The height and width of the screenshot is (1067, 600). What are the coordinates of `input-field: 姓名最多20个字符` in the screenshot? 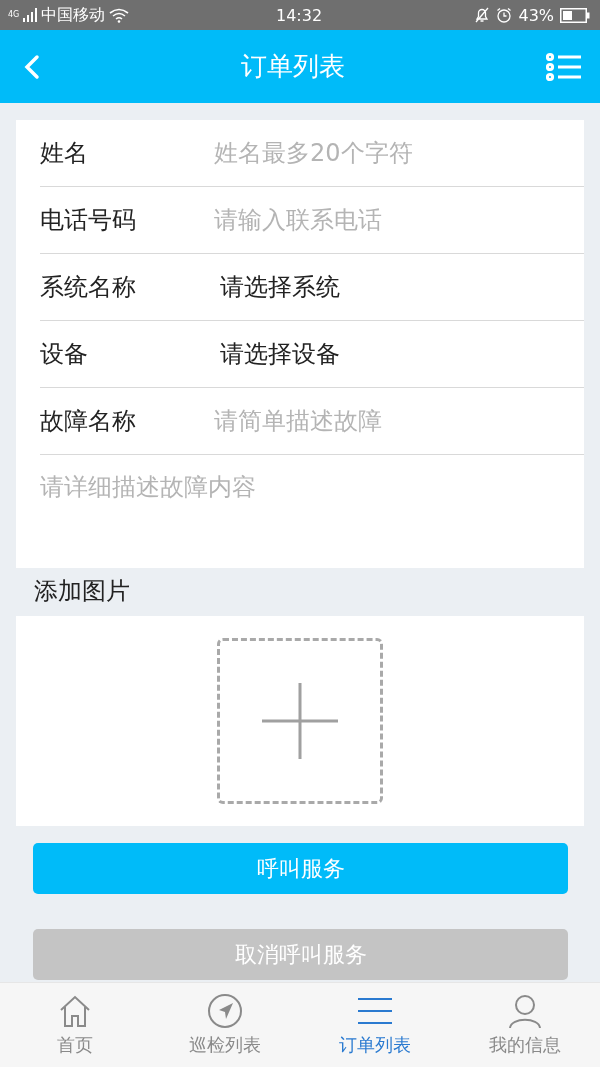 It's located at (399, 153).